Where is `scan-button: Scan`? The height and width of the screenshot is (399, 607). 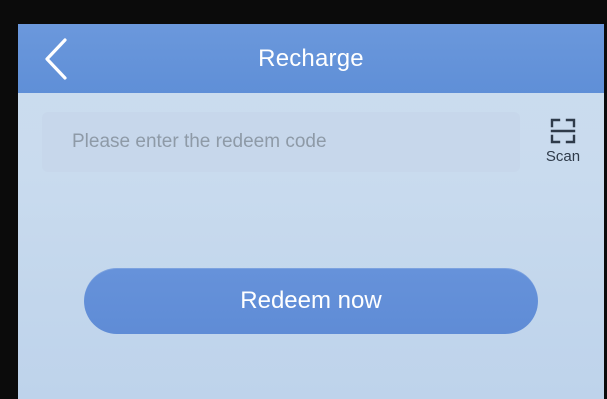 scan-button: Scan is located at coordinates (563, 144).